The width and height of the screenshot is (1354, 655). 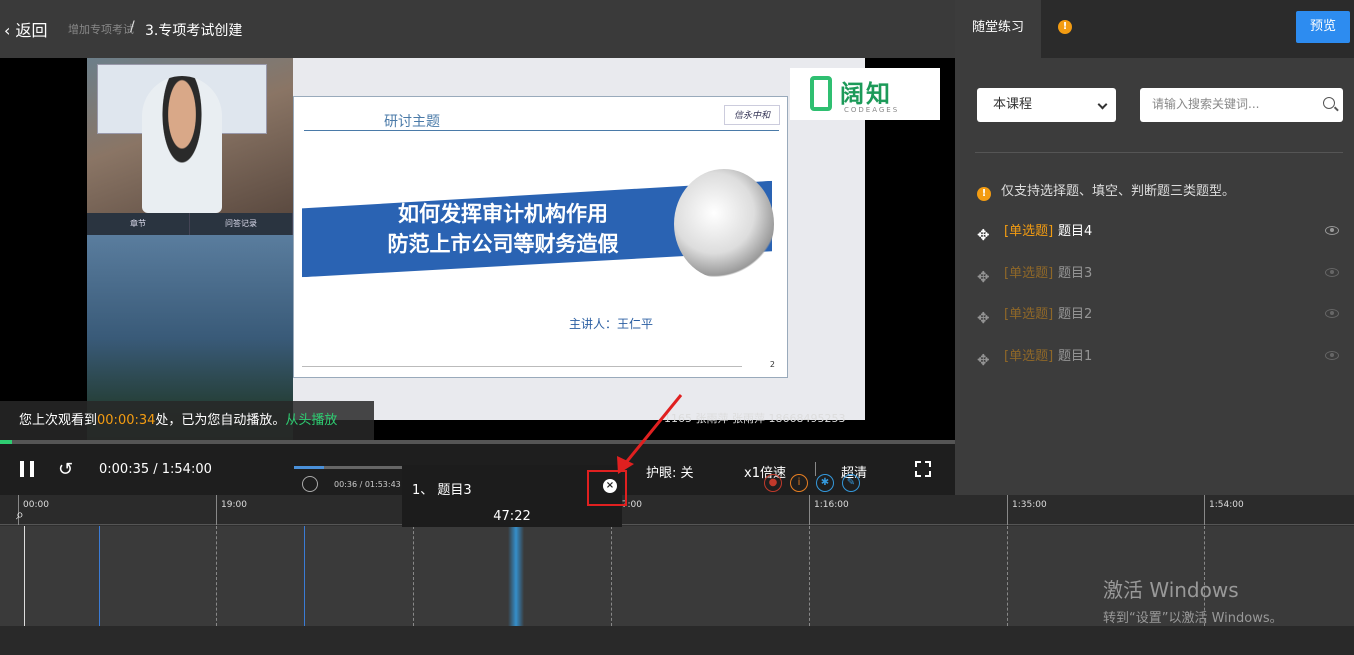 I want to click on slide-speaker: 主讲人：王仁平, so click(x=611, y=324).